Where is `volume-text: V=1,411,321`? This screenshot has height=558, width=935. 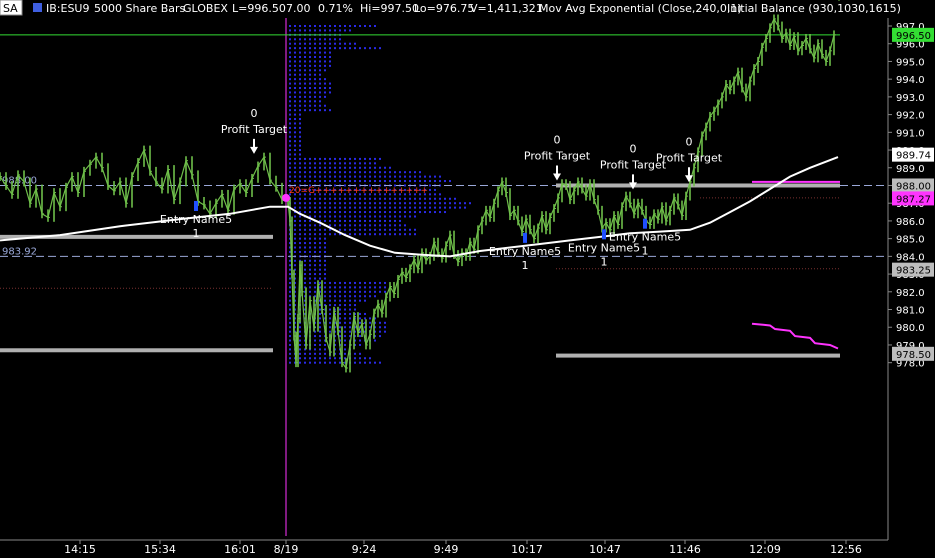
volume-text: V=1,411,321 is located at coordinates (506, 8).